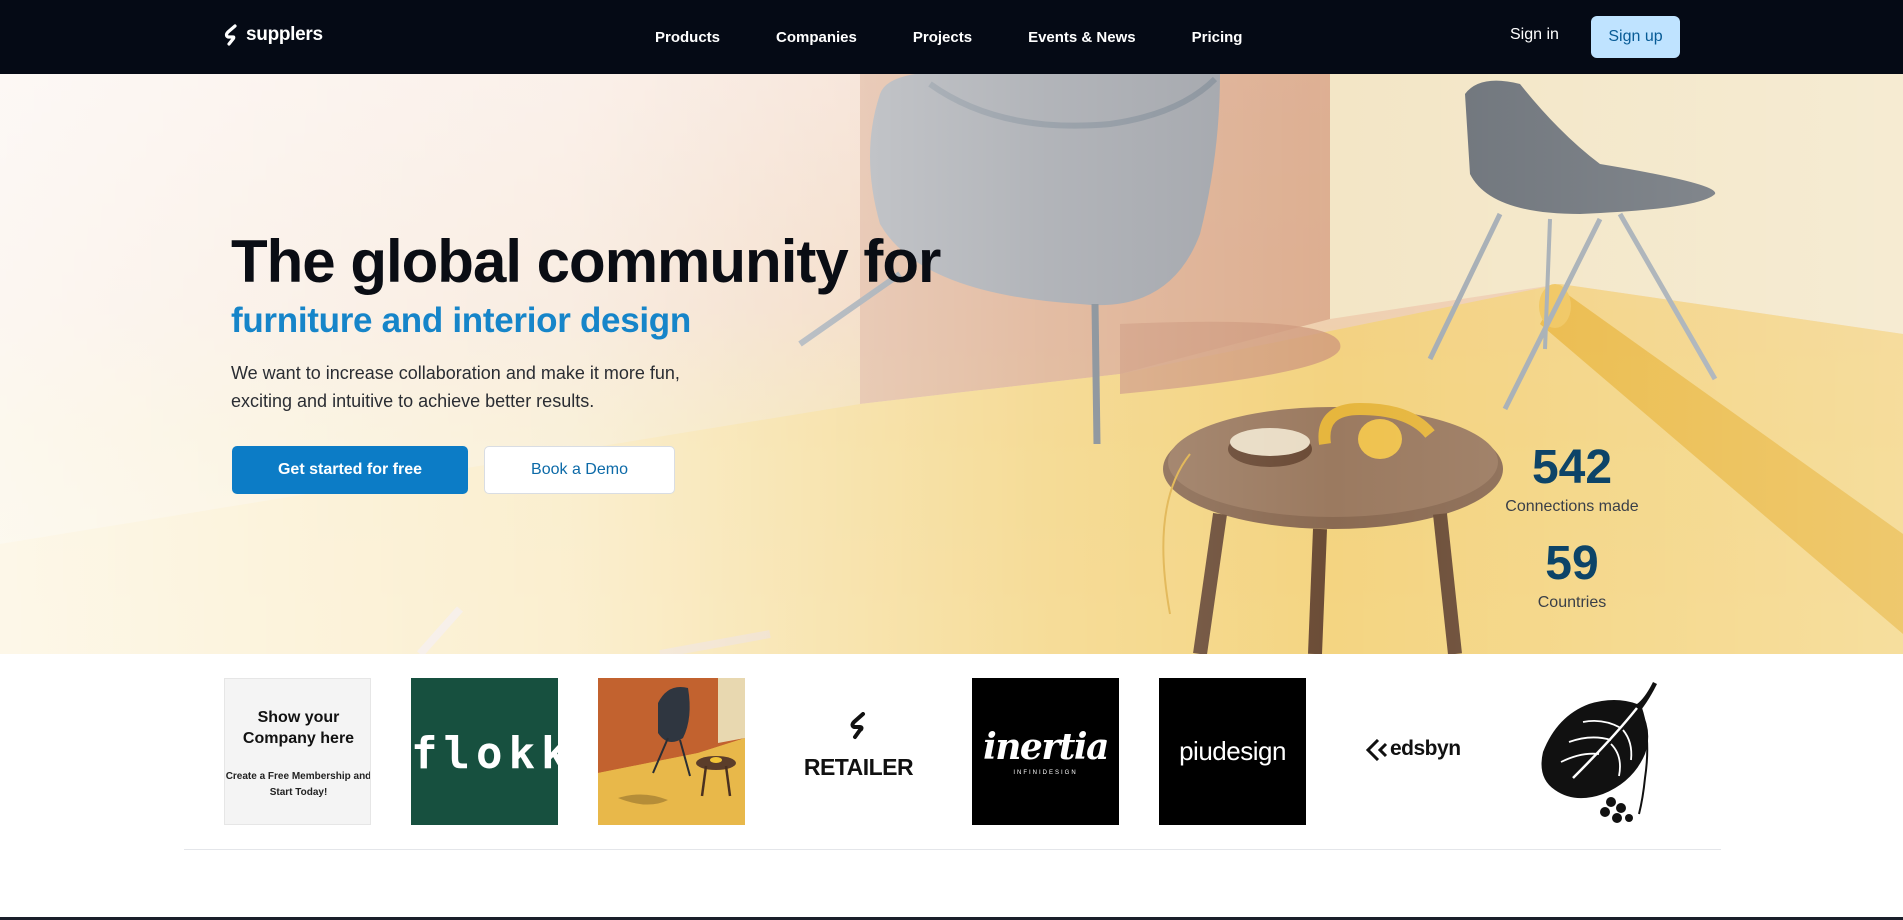  I want to click on get-started-button: Get started for free, so click(350, 470).